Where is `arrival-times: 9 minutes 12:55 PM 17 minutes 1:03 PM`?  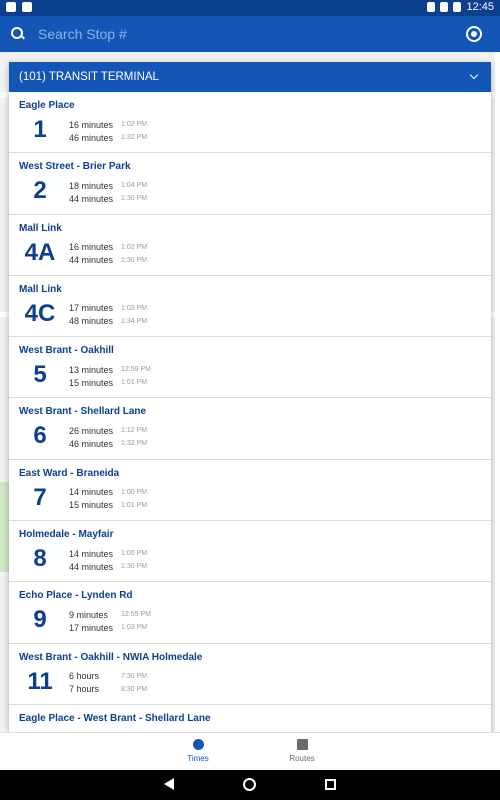 arrival-times: 9 minutes 12:55 PM 17 minutes 1:03 PM is located at coordinates (110, 621).